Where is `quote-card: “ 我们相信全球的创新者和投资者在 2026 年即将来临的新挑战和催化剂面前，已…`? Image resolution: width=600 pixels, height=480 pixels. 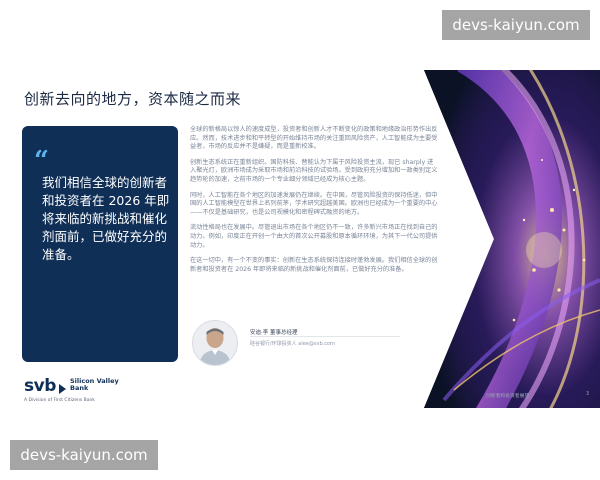
quote-card: “ 我们相信全球的创新者和投资者在 2026 年即将来临的新挑战和催化剂面前，已… is located at coordinates (100, 244).